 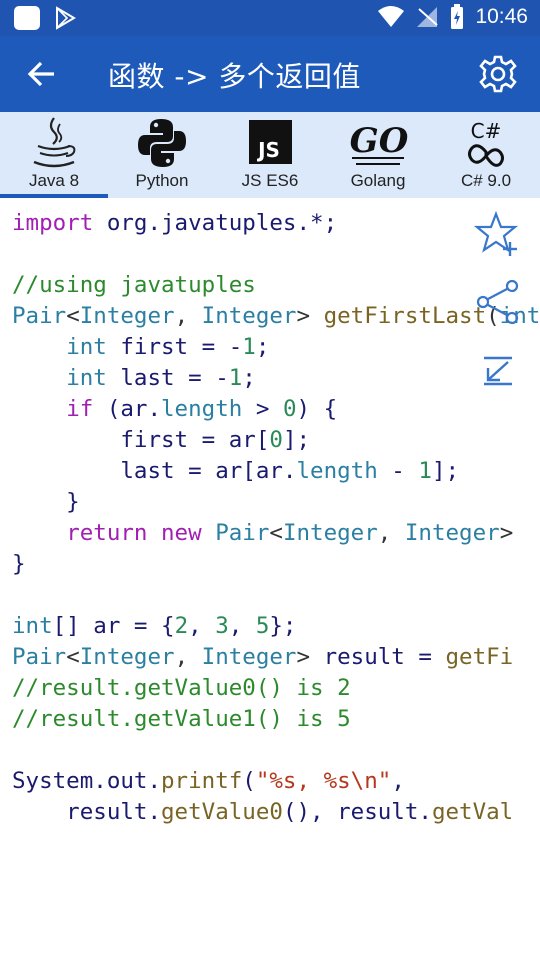 I want to click on code-token: first = ar[, so click(x=141, y=440).